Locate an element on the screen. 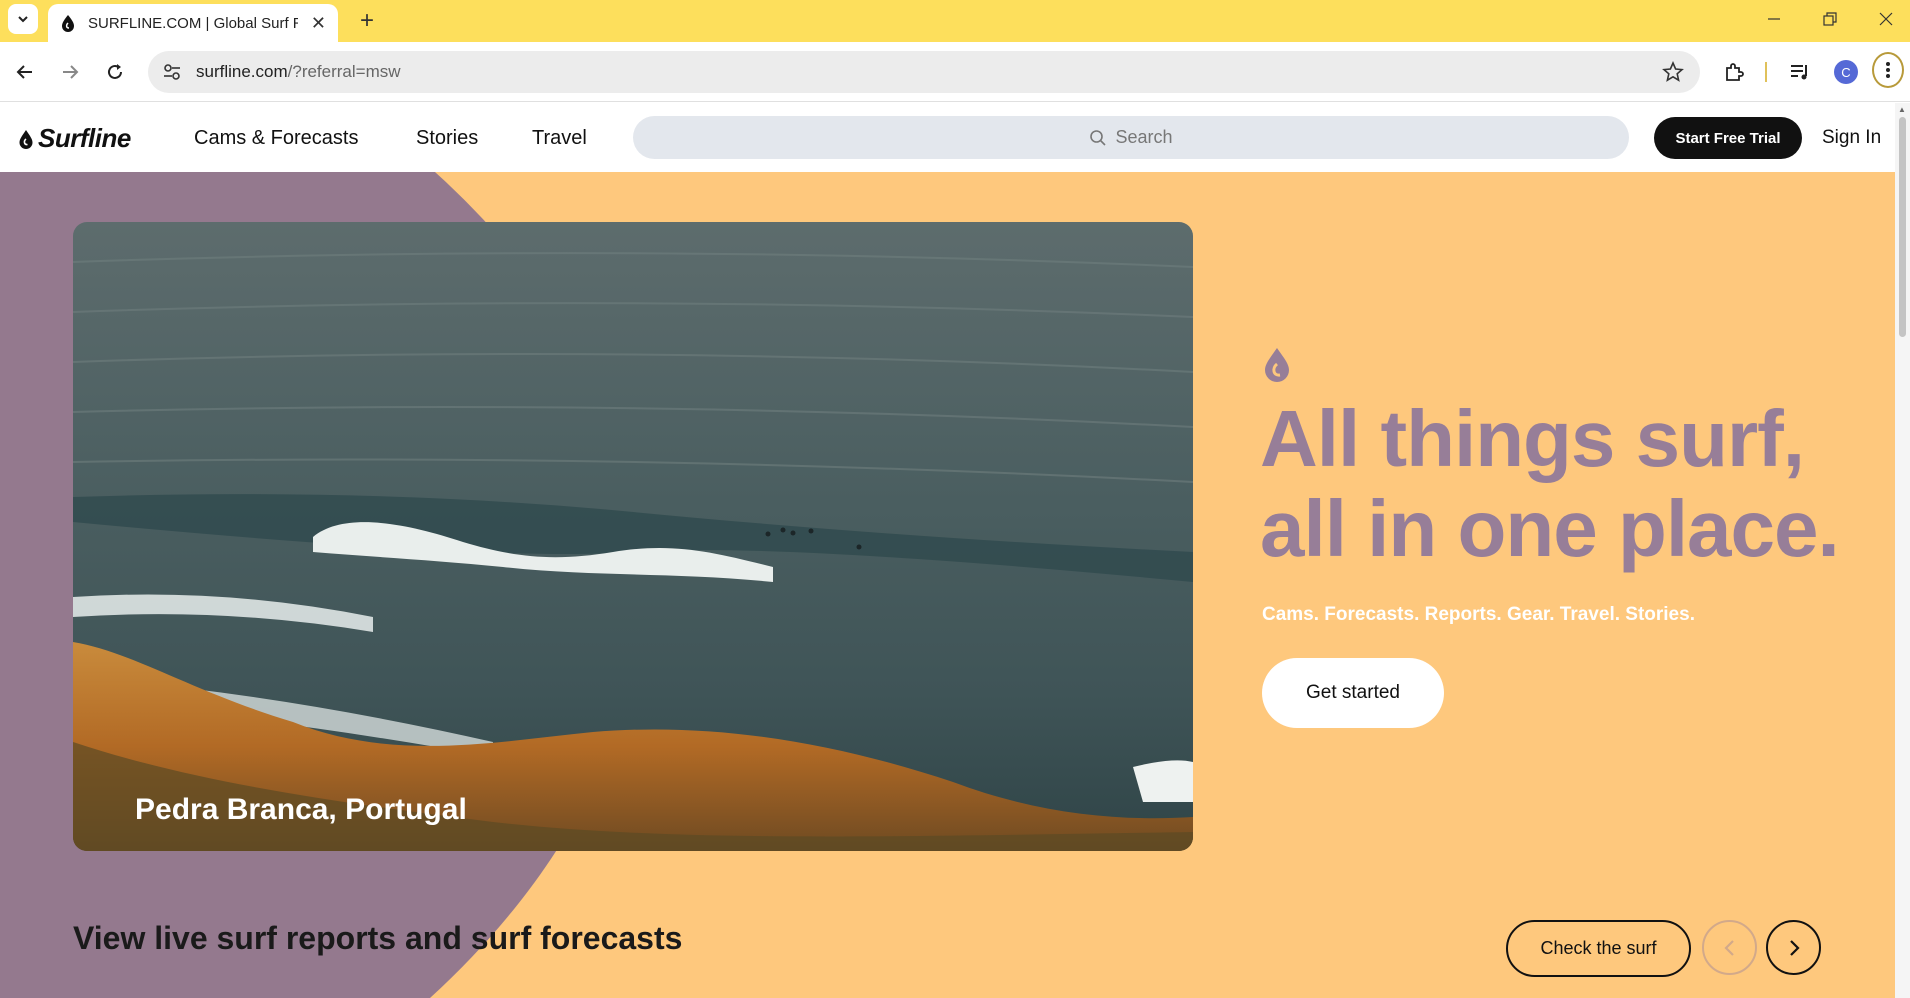  search-icon is located at coordinates (1098, 137).